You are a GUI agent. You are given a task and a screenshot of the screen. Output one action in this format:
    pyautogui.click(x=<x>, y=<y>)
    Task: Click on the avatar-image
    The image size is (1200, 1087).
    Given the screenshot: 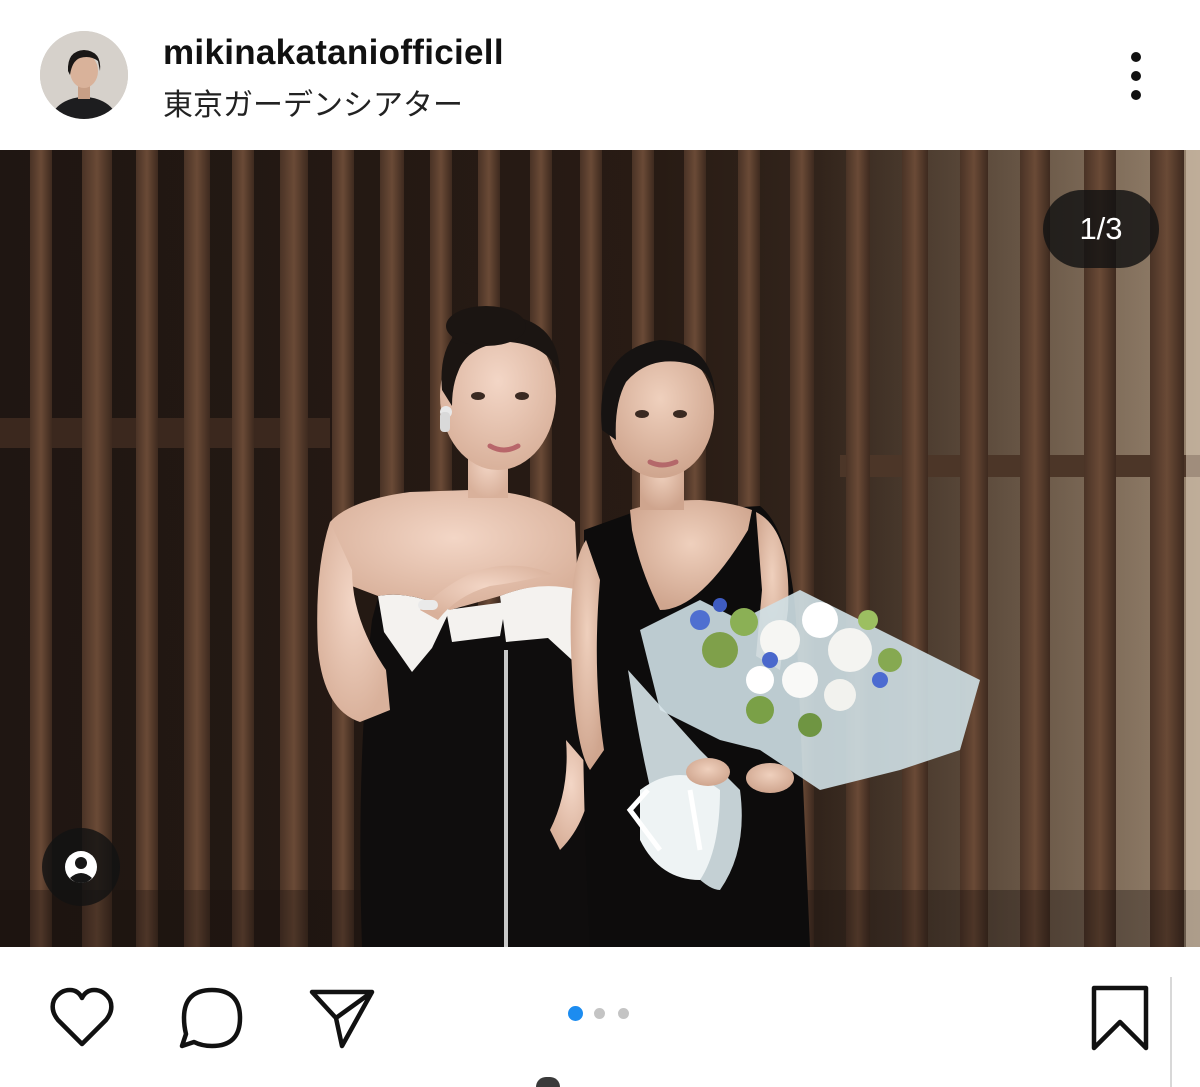 What is the action you would take?
    pyautogui.click(x=84, y=75)
    